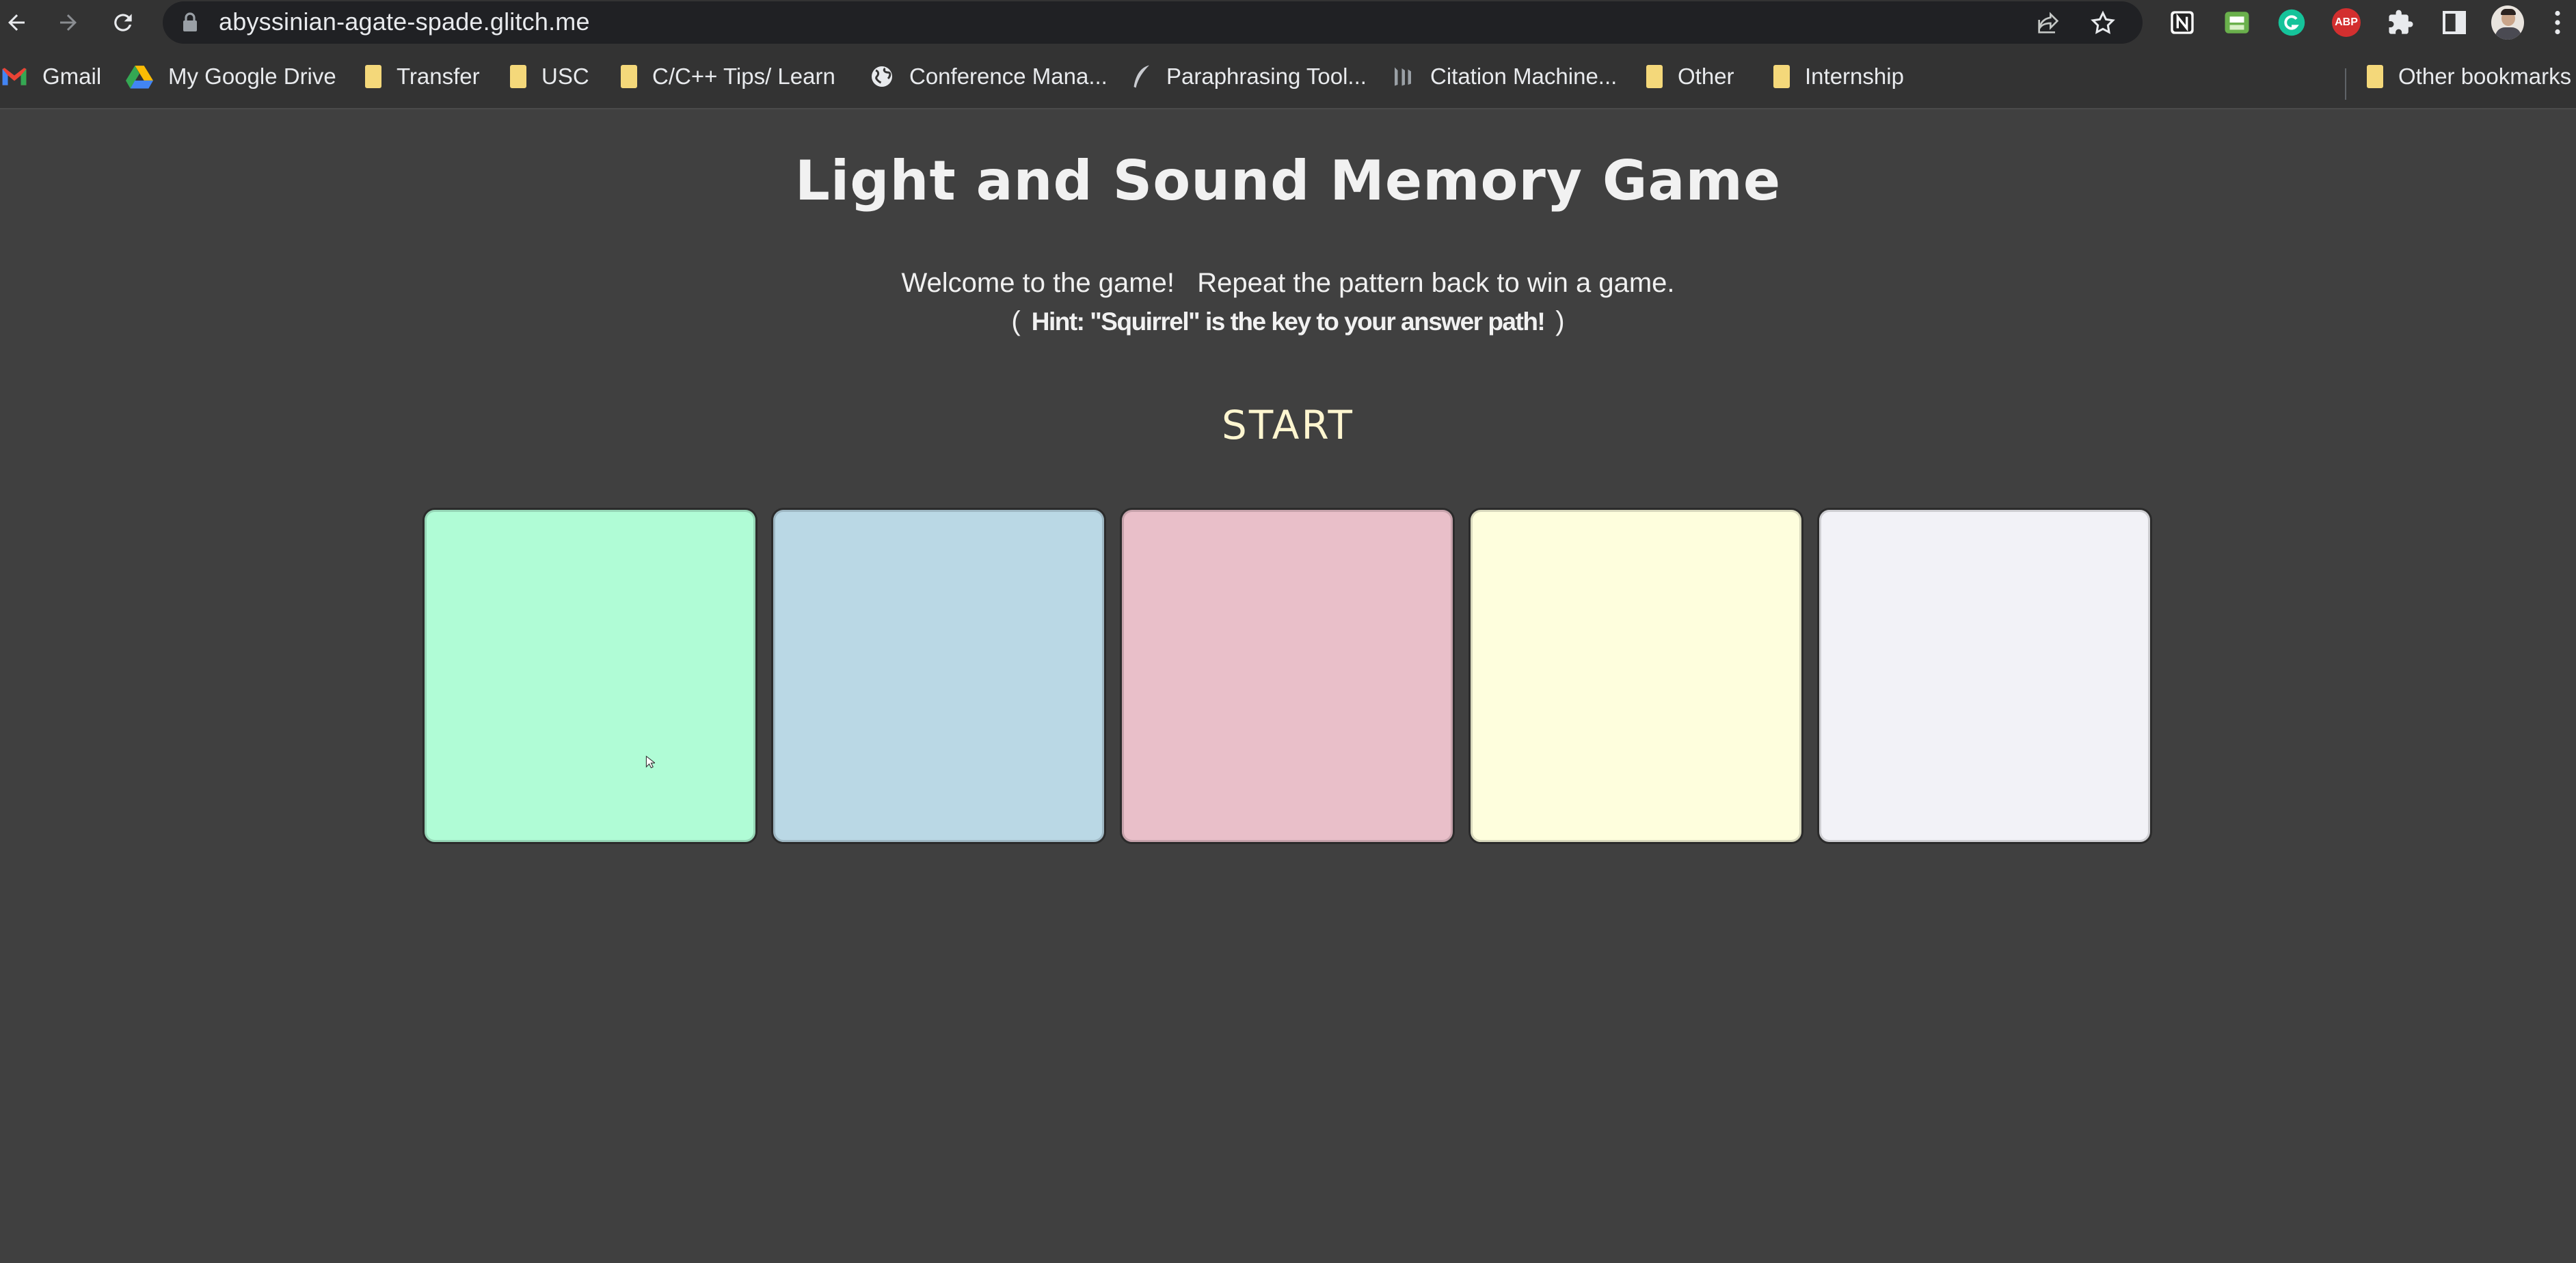 The width and height of the screenshot is (2576, 1263). I want to click on bookmark-my-google-drive: My Google Drive, so click(231, 77).